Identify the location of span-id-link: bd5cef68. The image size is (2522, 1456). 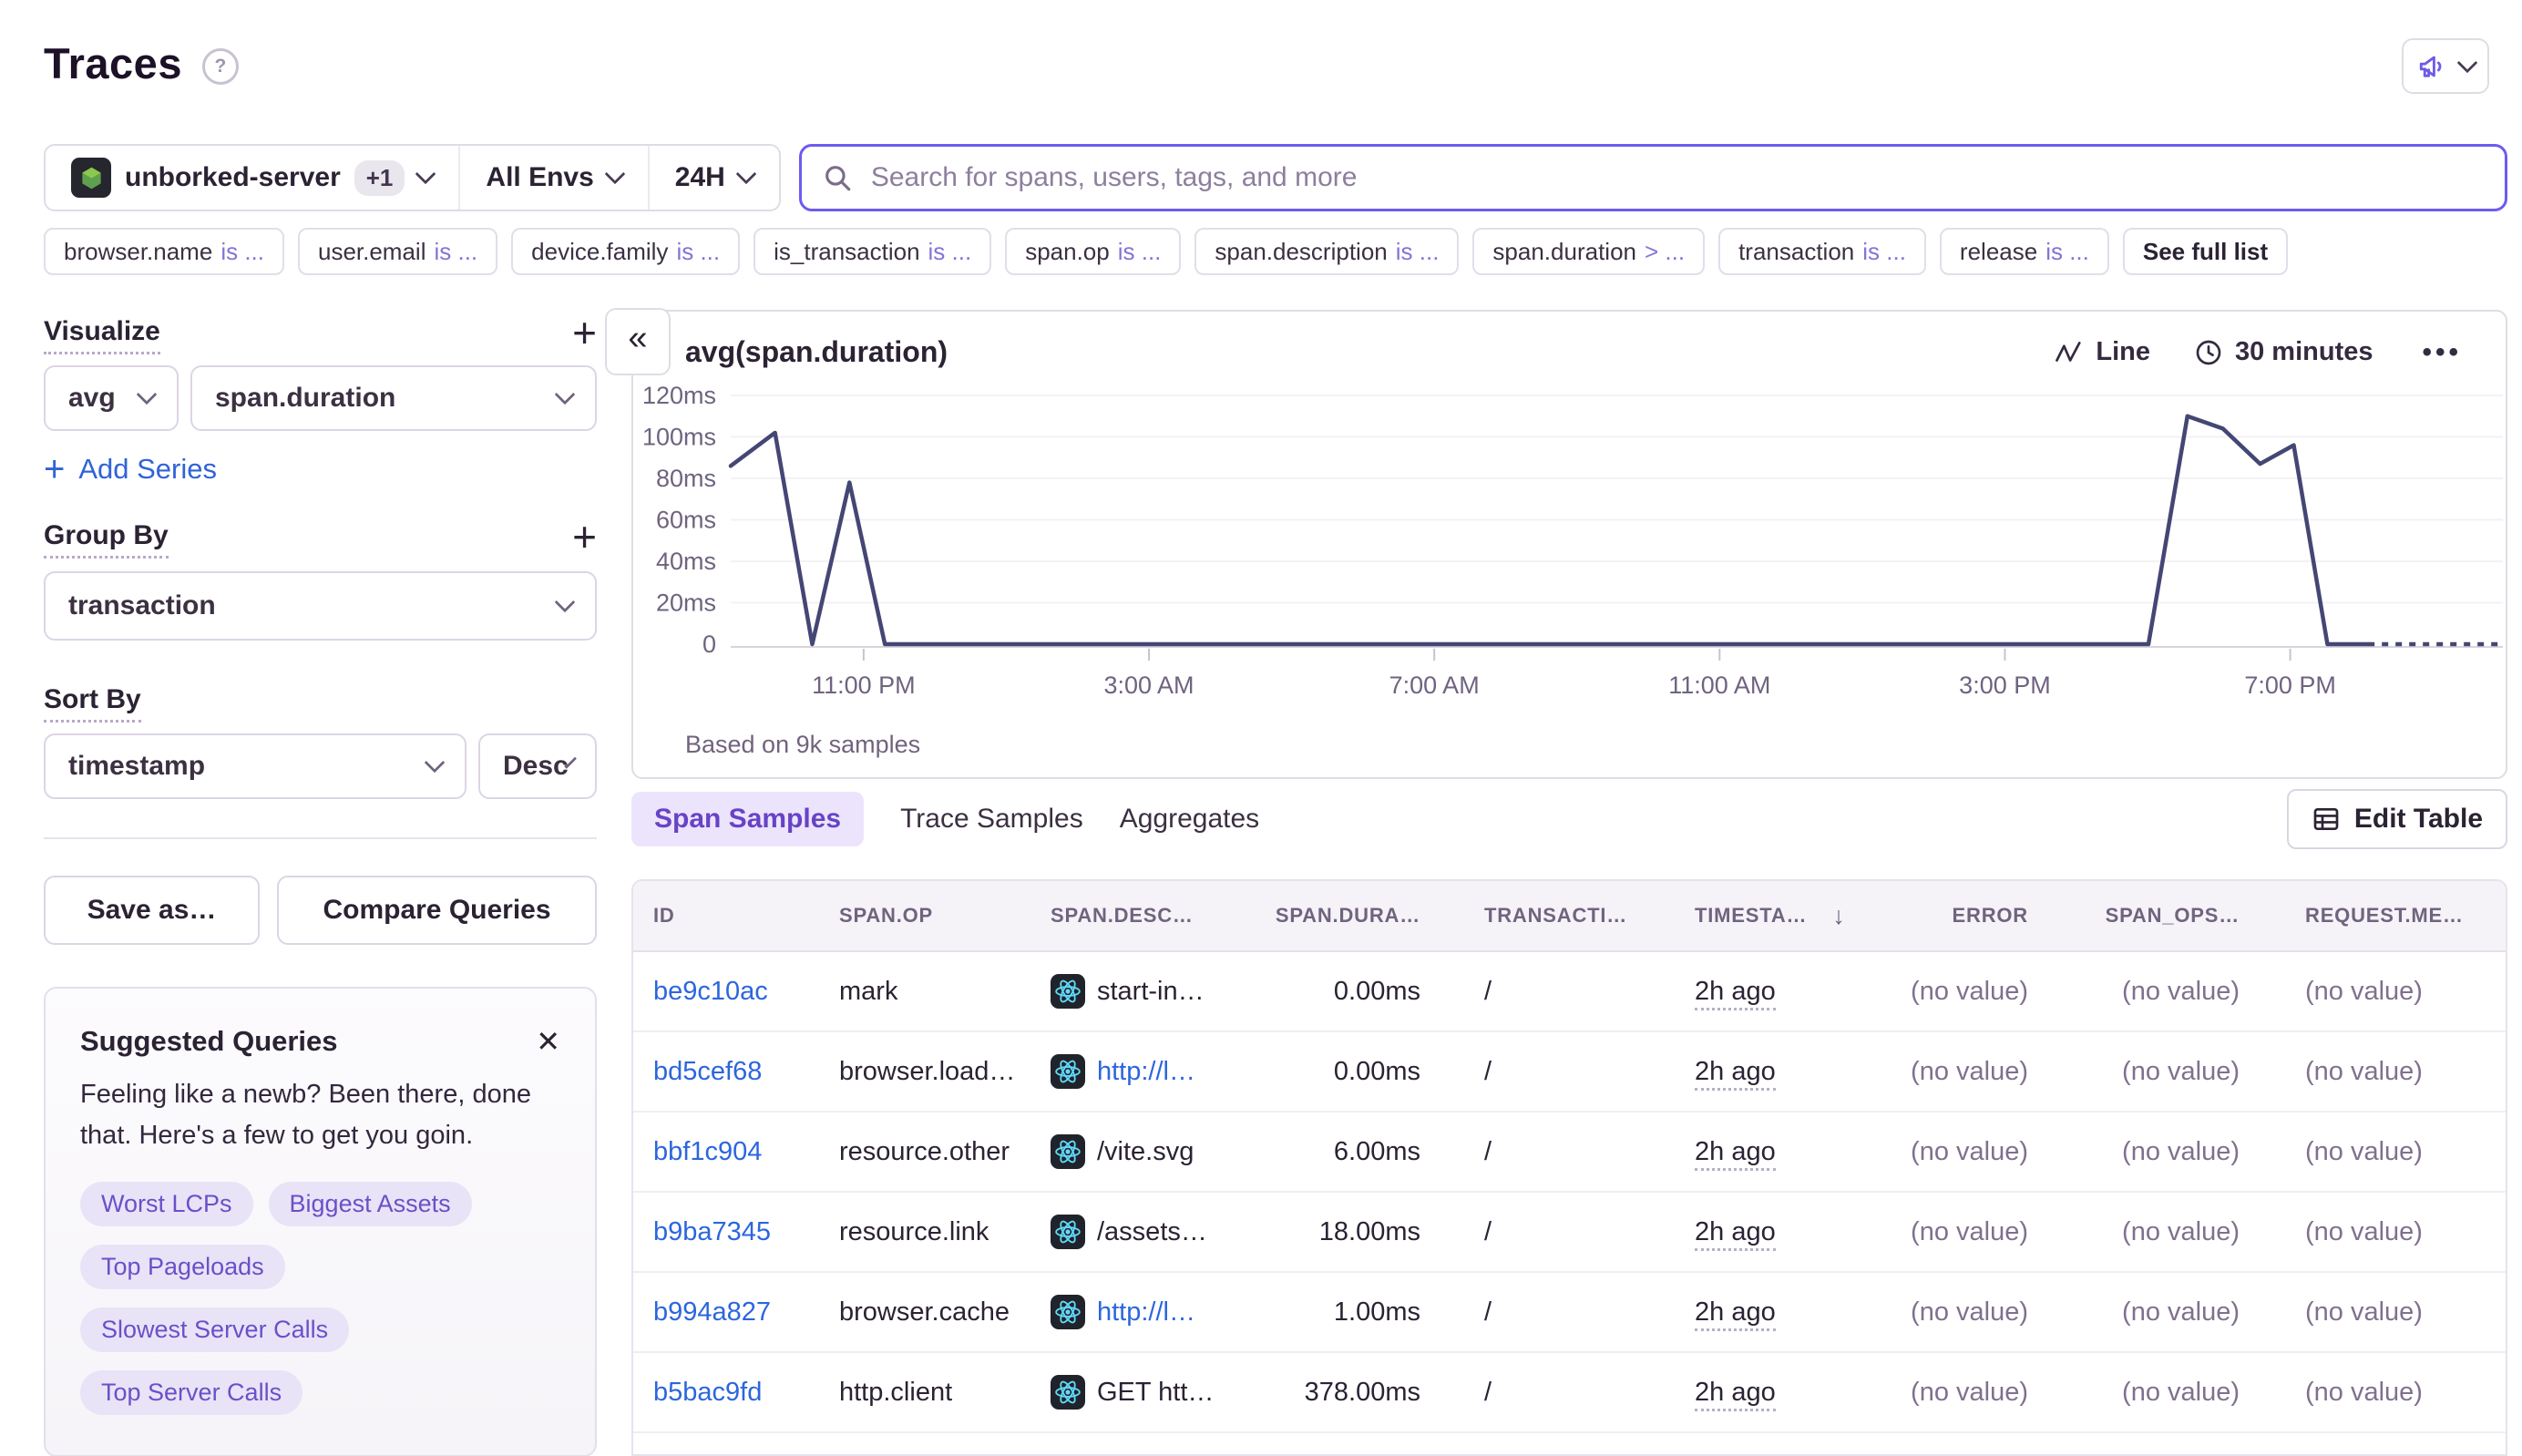
(708, 1072).